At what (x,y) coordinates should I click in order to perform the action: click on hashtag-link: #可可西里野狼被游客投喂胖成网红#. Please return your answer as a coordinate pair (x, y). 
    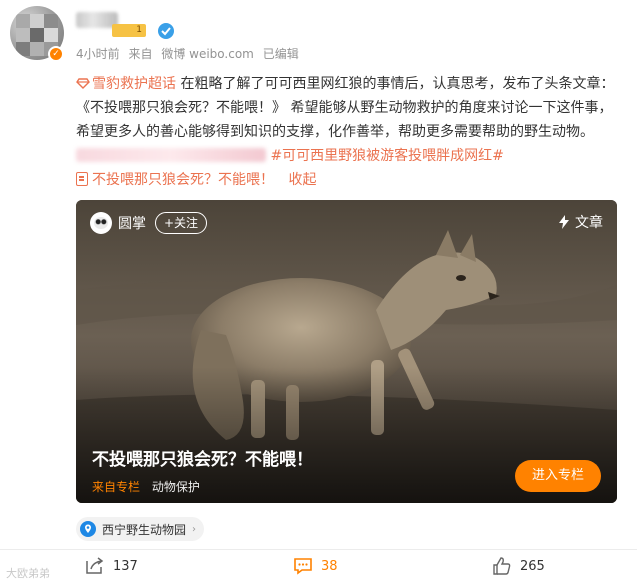
    Looking at the image, I should click on (386, 156).